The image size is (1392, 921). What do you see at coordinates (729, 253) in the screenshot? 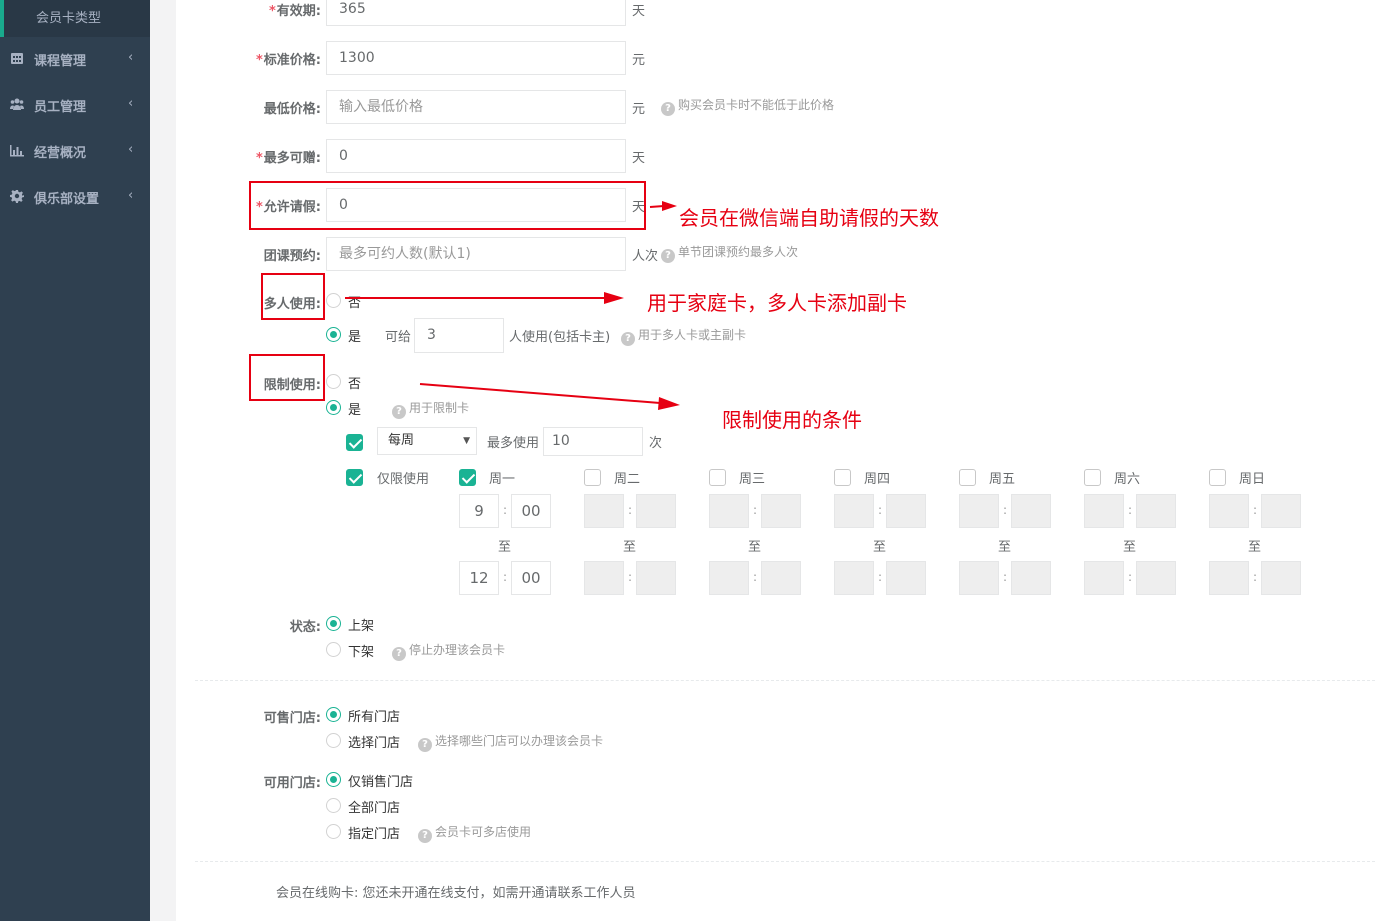
I see `group-booking-help: ? 单节团课预约最多人次` at bounding box center [729, 253].